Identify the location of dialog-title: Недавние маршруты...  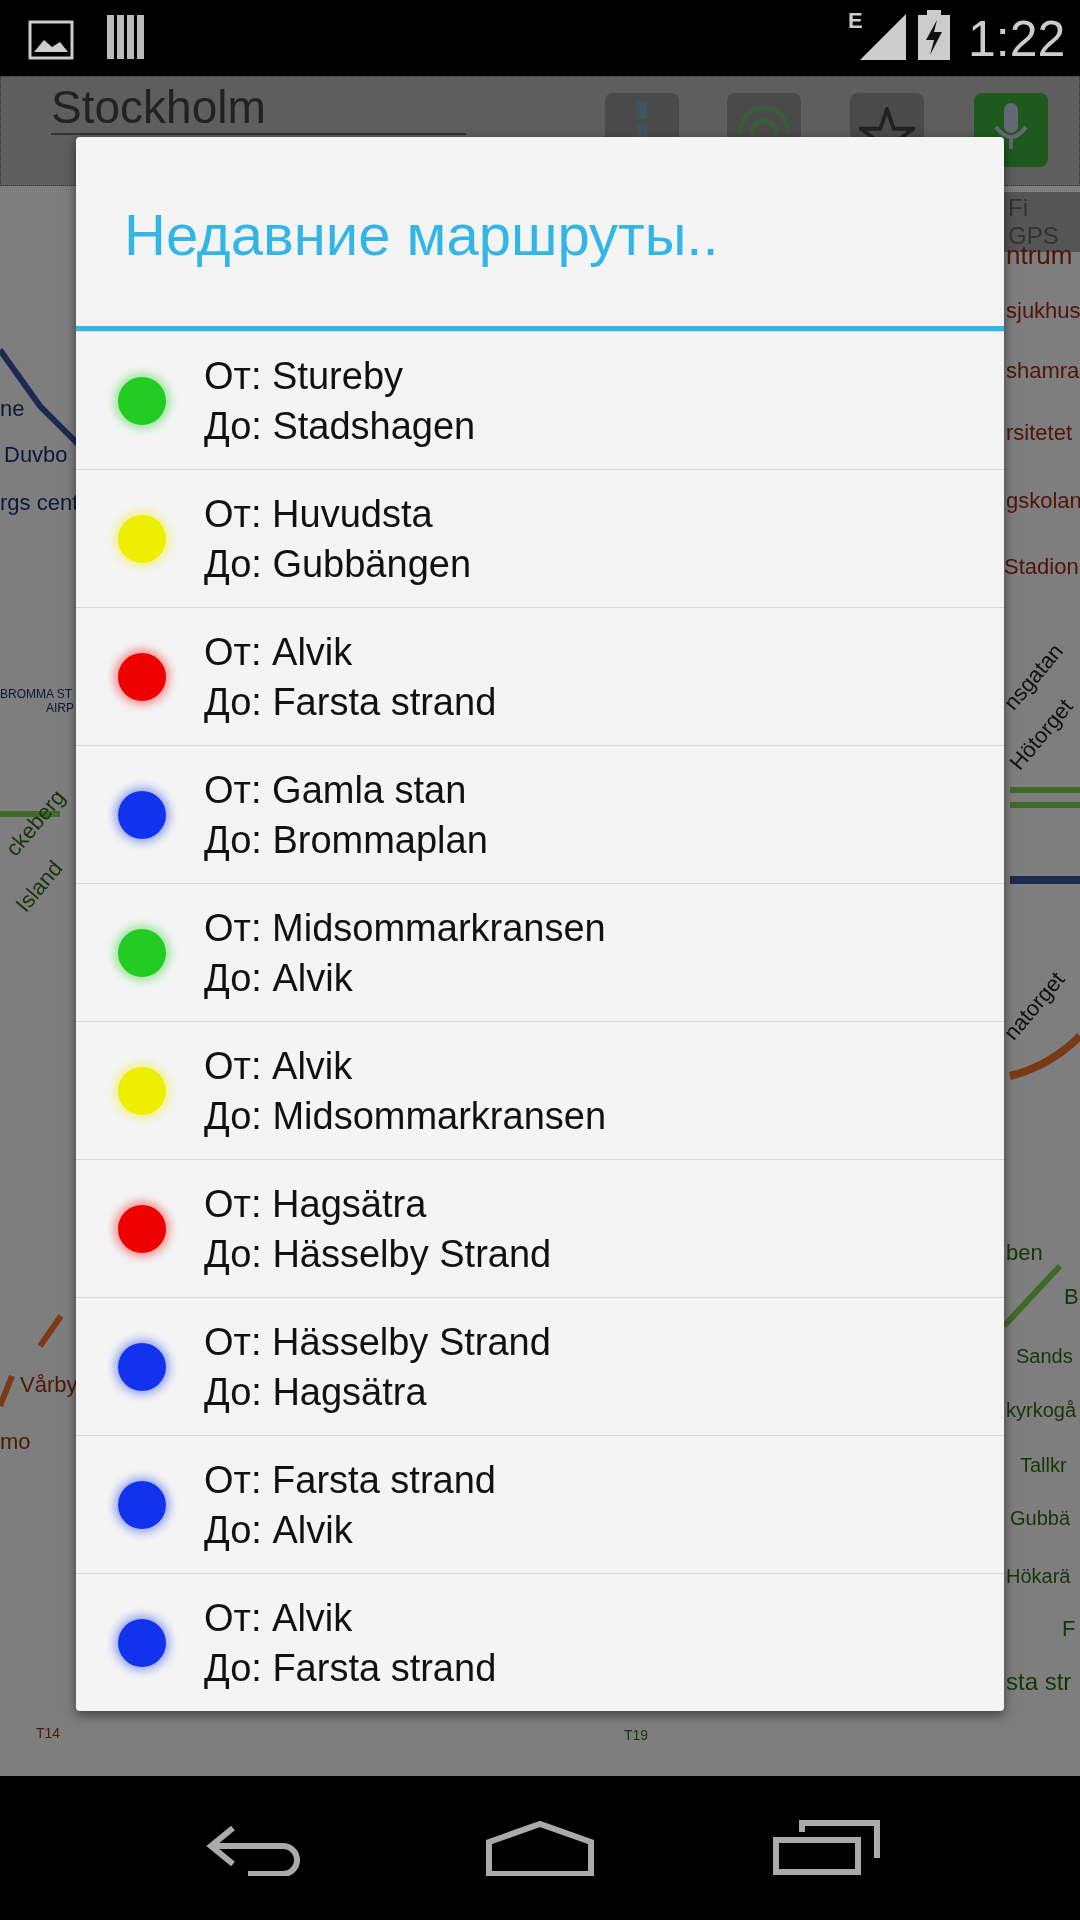
(540, 234).